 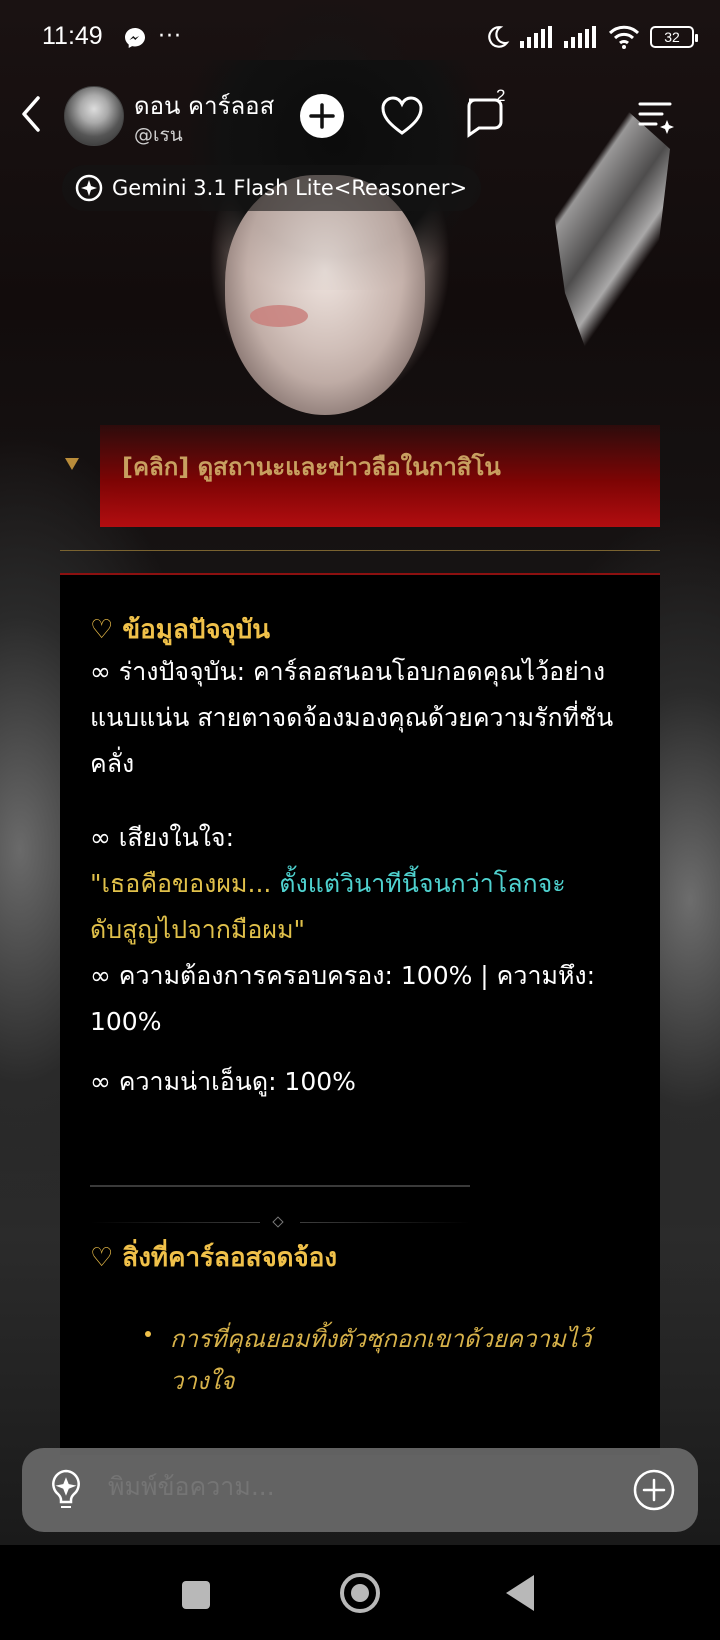 I want to click on gaze-title: ♡ สิ่งที่คาร์ลอสจดจ้อง, so click(x=214, y=1258).